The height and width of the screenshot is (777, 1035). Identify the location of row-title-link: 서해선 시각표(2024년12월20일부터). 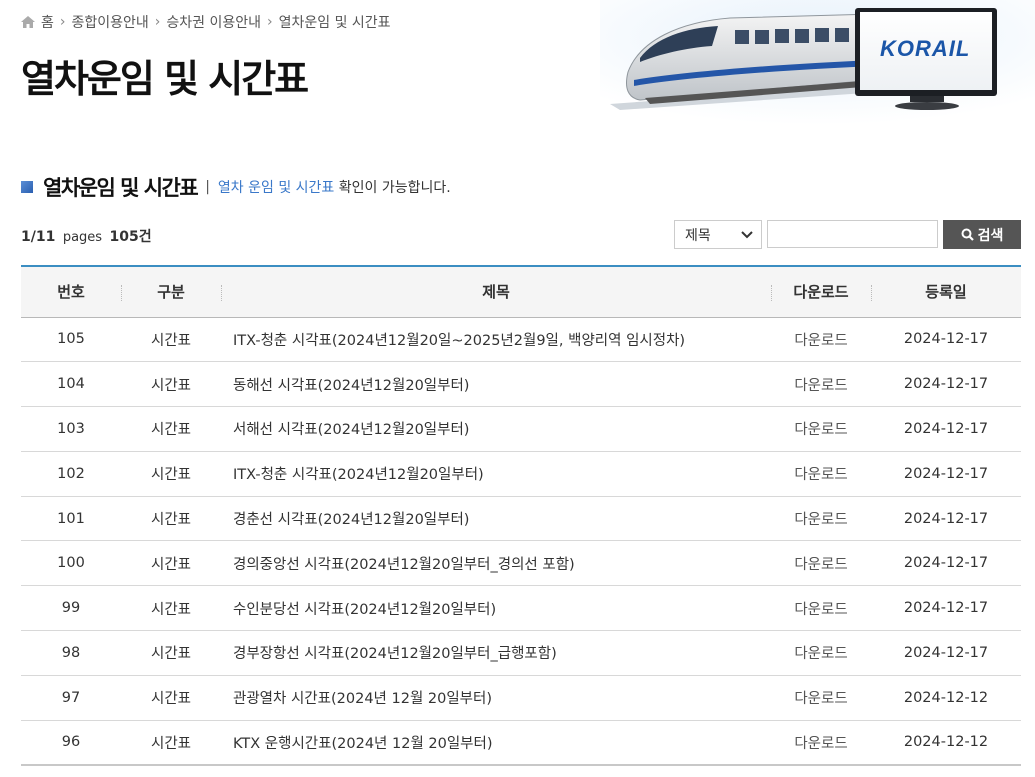
(496, 429).